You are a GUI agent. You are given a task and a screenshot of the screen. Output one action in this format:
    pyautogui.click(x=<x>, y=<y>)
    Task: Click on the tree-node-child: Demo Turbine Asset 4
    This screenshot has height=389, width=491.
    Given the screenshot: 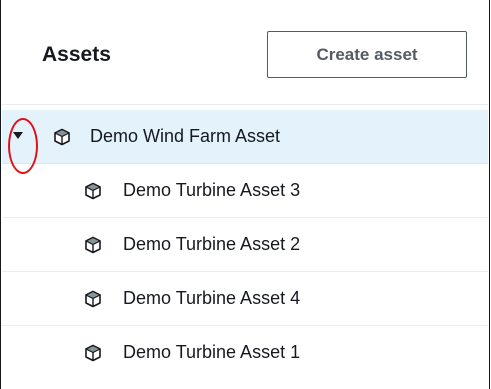 What is the action you would take?
    pyautogui.click(x=245, y=299)
    